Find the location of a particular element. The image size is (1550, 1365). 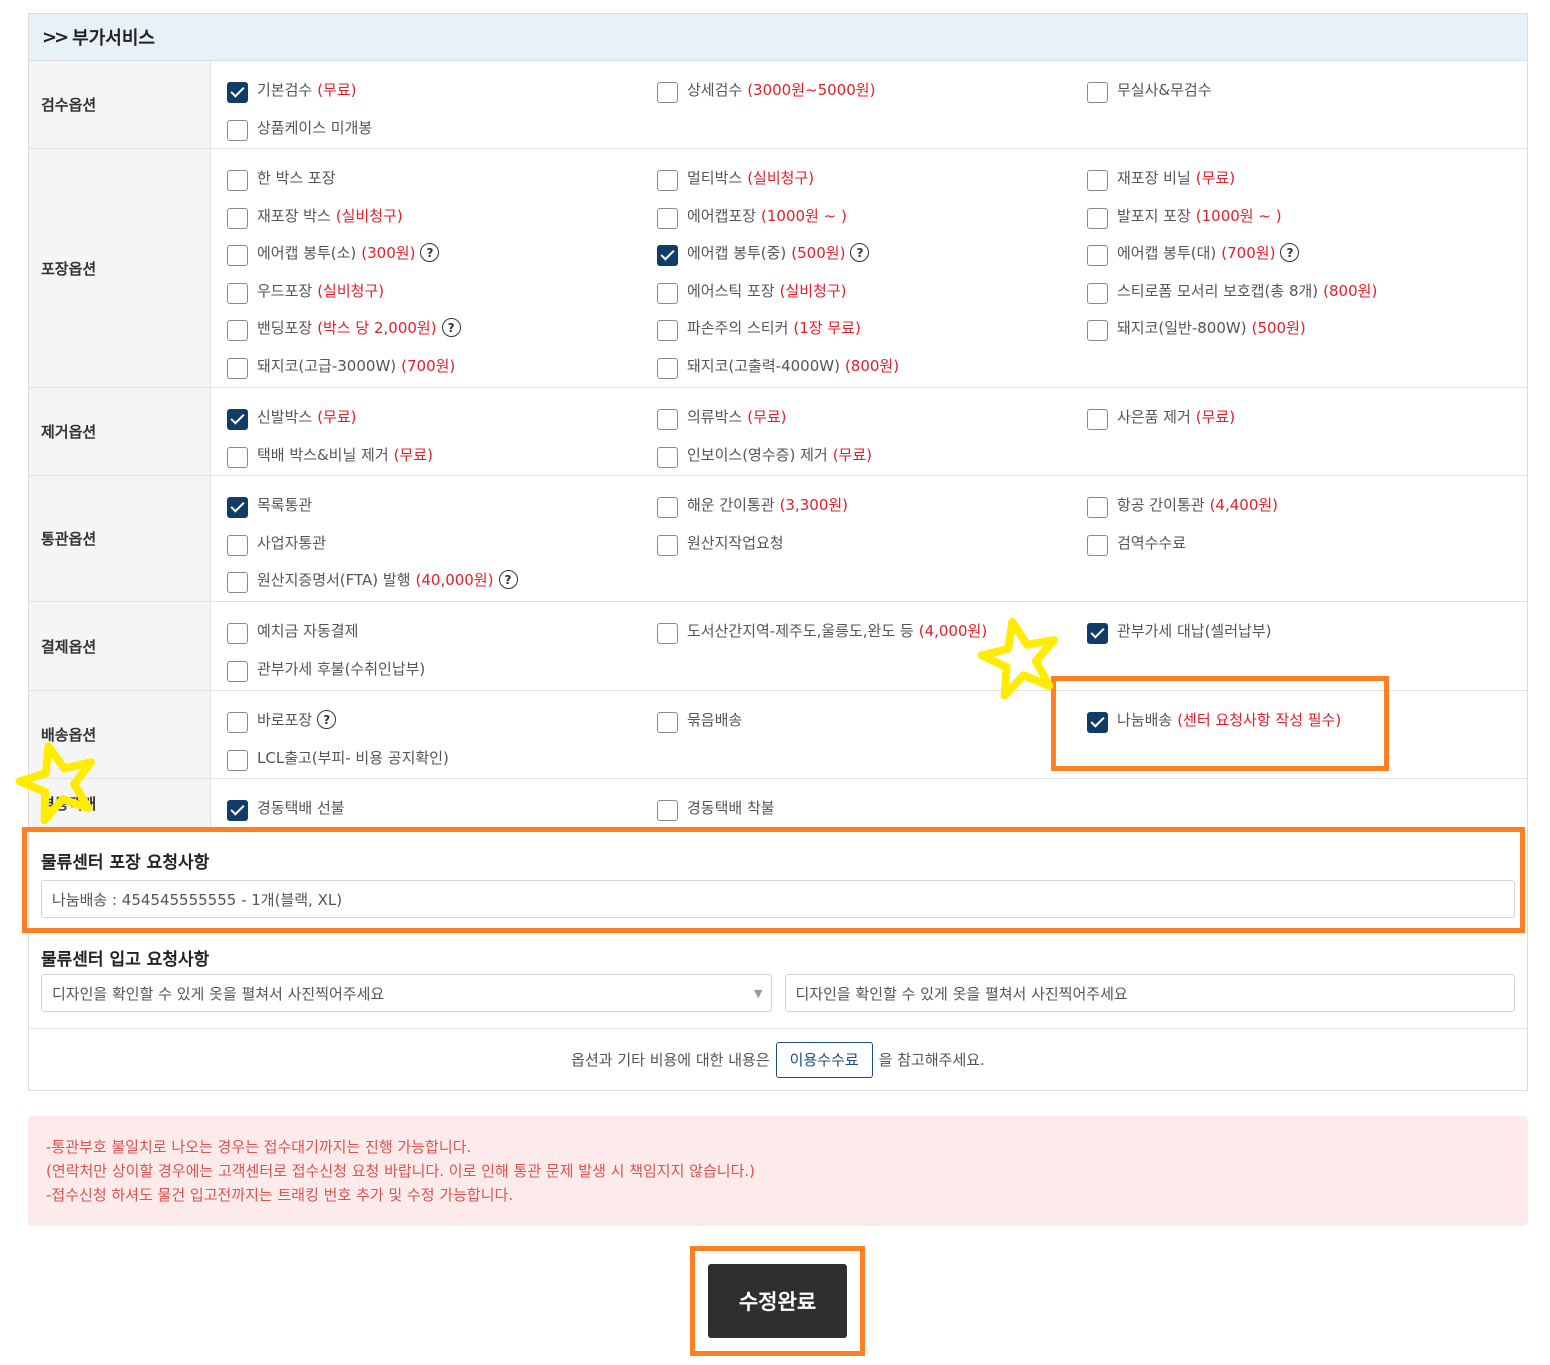

option-item: 상품케이스 미개봉 is located at coordinates (442, 128).